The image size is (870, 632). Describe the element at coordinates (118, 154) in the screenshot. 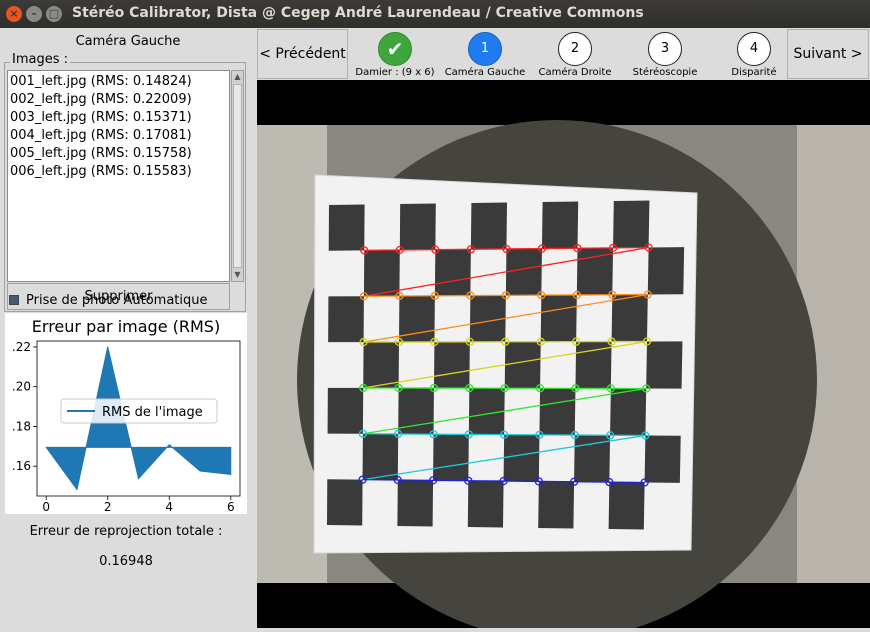

I see `list-item: 005_left.jpg (RMS: 0.15758)` at that location.